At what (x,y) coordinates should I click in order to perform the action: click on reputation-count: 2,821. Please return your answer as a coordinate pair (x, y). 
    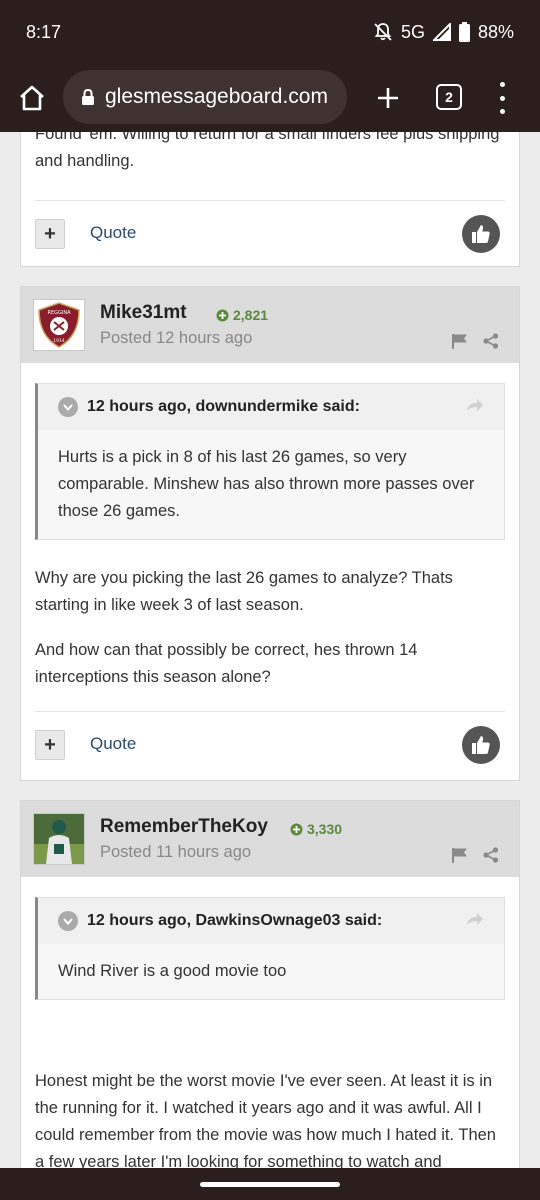
    Looking at the image, I should click on (251, 315).